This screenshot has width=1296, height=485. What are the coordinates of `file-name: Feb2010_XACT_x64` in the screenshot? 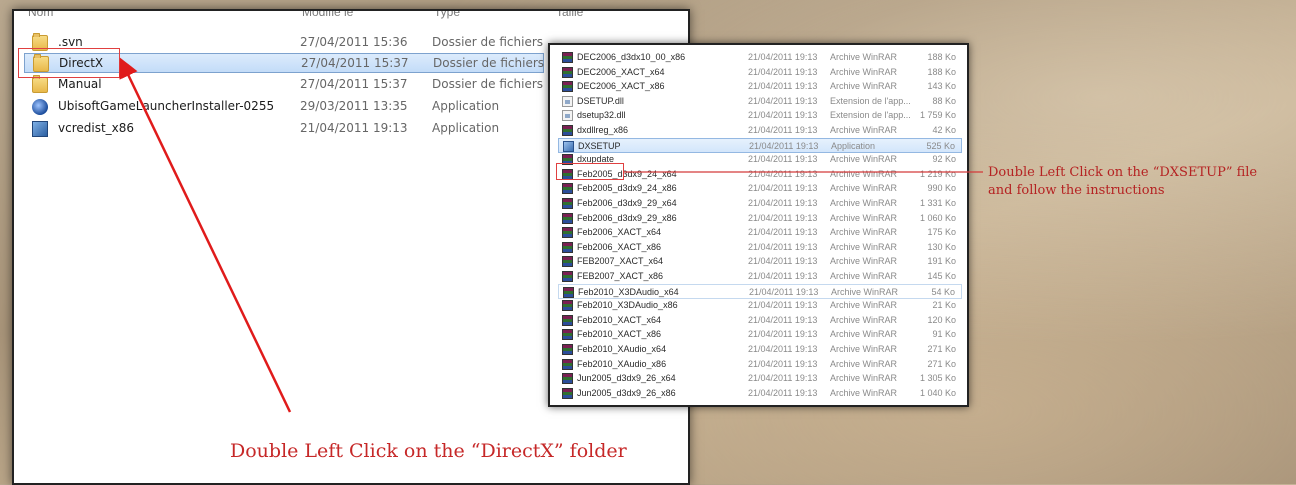 It's located at (619, 319).